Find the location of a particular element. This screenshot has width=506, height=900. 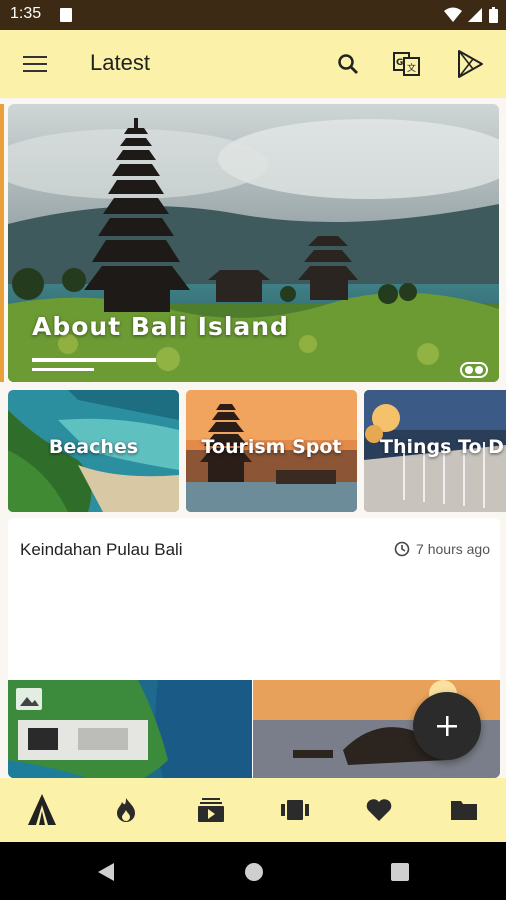

home-icon is located at coordinates (254, 872).